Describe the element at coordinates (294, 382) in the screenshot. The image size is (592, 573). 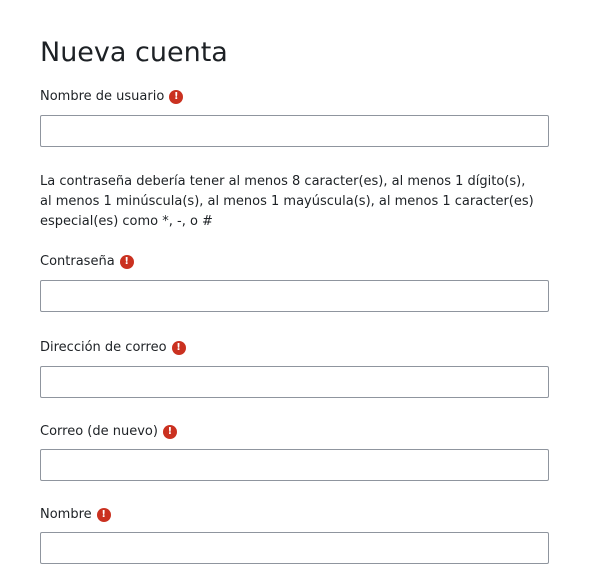
I see `email-input` at that location.